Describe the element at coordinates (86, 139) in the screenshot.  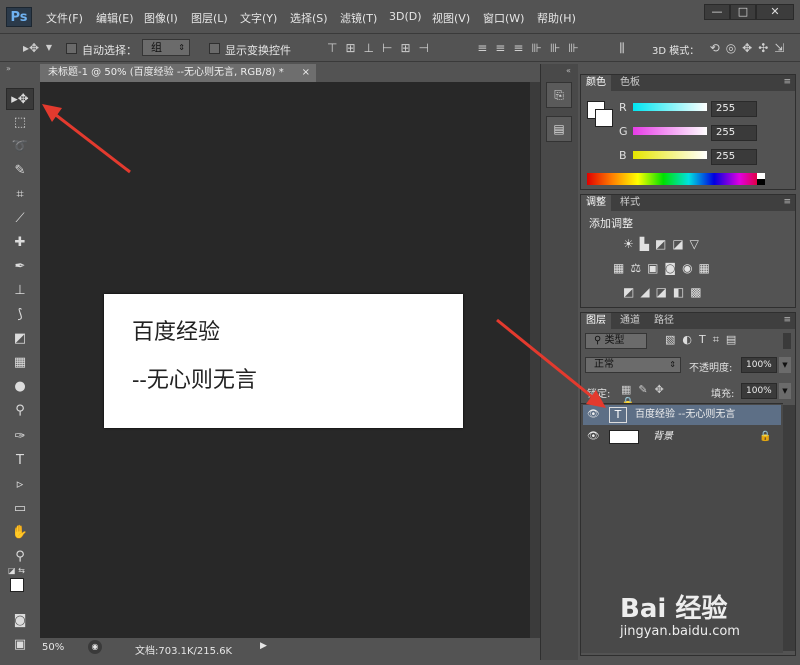
I see `arrow-to-move-tool` at that location.